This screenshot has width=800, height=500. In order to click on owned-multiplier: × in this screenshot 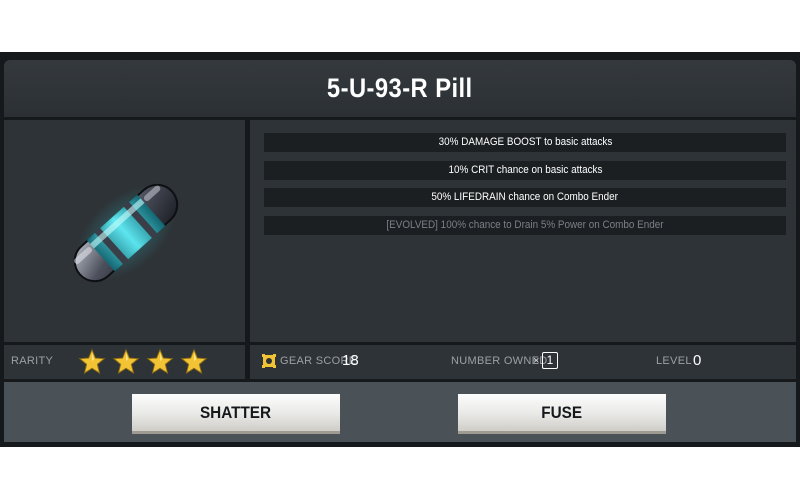, I will do `click(536, 361)`.